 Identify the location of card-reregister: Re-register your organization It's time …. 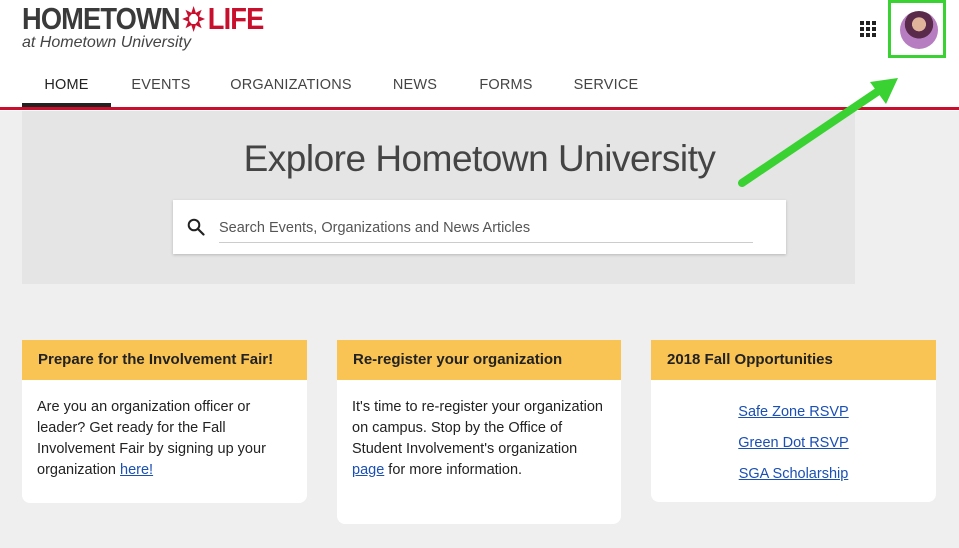
(479, 432).